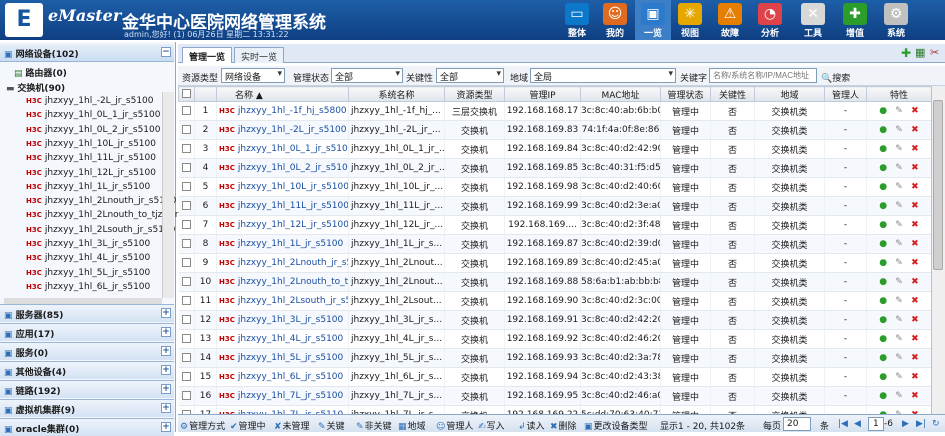  Describe the element at coordinates (843, 424) in the screenshot. I see `first-page-icon: |◀` at that location.